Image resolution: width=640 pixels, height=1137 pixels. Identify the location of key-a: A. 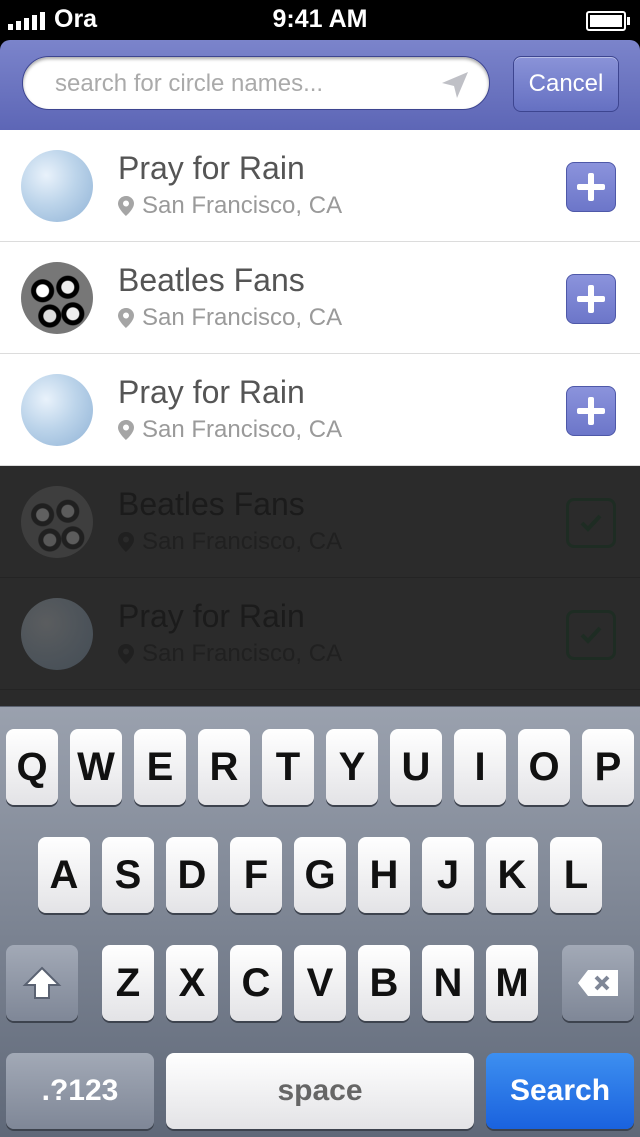
(64, 875).